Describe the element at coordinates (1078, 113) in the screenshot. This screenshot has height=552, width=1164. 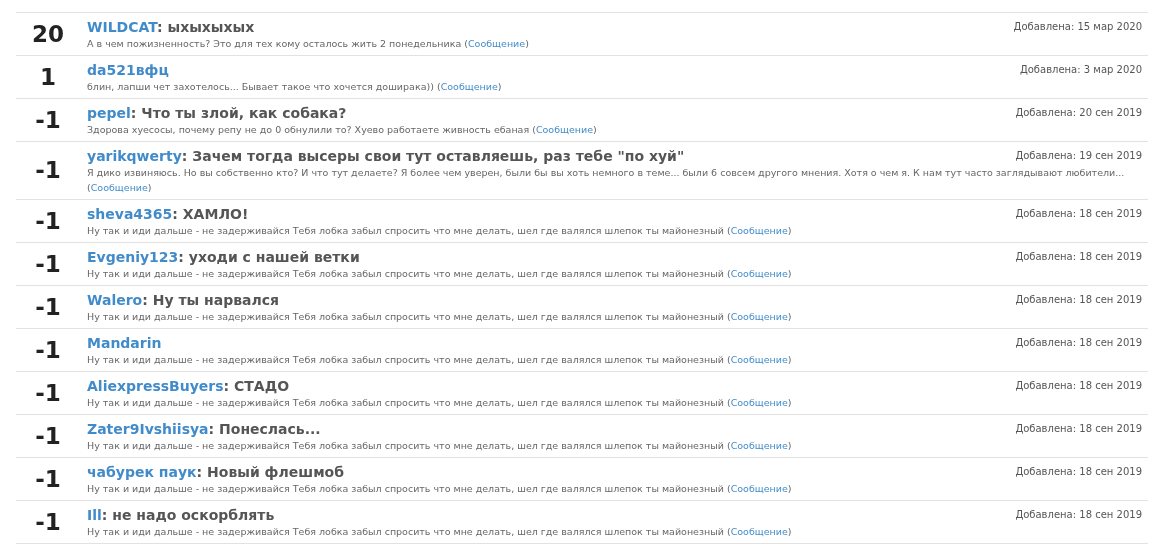
I see `date-added: Добавлена: 20 сен 2019` at that location.